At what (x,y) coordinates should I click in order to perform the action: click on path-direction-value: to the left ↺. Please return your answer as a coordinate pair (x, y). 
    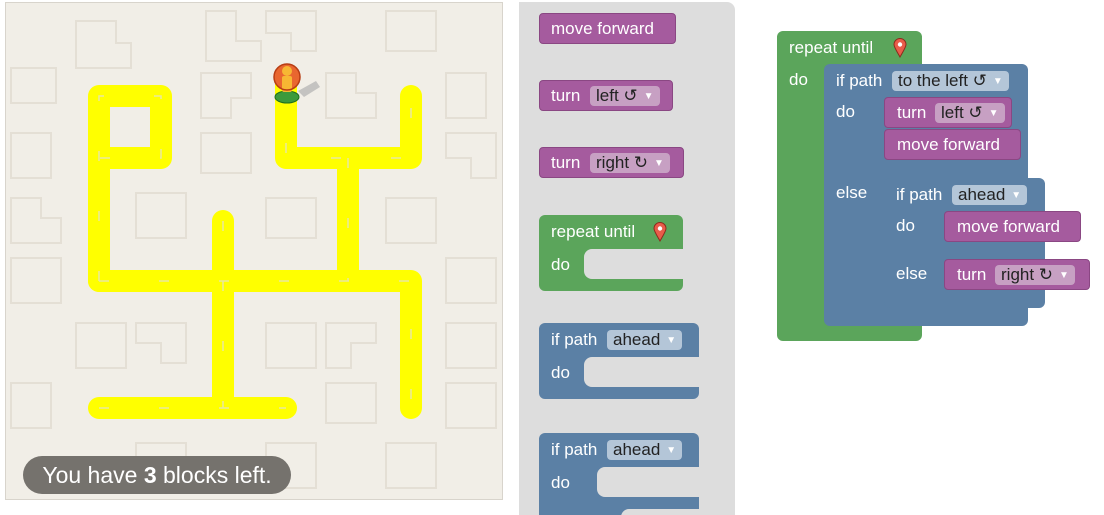
    Looking at the image, I should click on (942, 80).